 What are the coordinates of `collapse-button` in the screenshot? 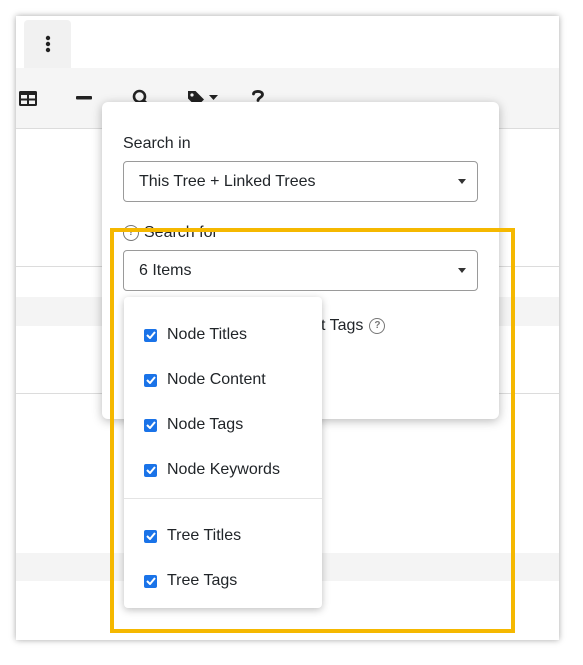 It's located at (84, 98).